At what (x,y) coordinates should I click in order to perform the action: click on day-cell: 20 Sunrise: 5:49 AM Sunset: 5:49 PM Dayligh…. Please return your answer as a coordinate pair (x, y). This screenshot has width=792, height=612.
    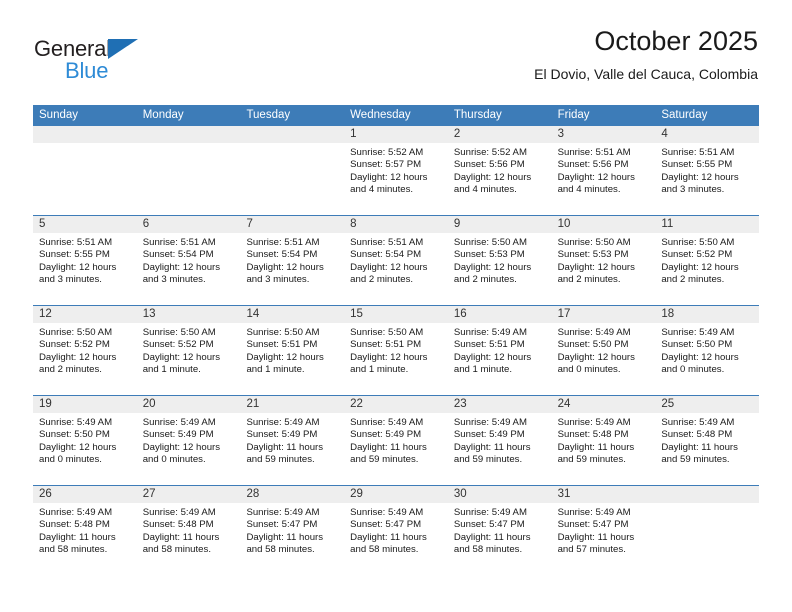
    Looking at the image, I should click on (188, 440).